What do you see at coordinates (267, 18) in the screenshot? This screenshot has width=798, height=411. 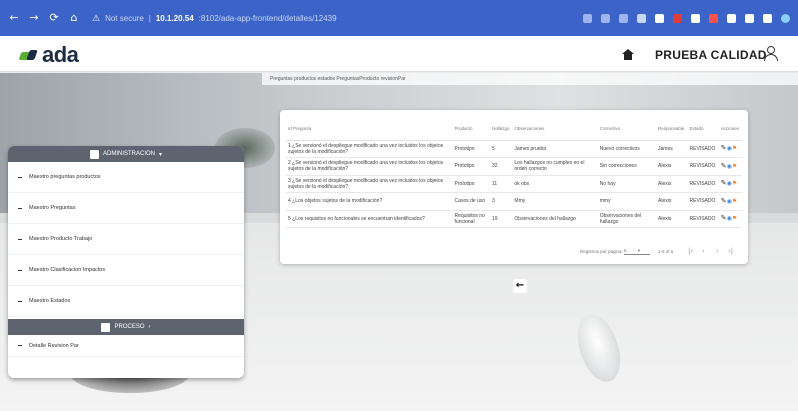 I see `url-path: :8102/ada-app-frontend/detalles/12439` at bounding box center [267, 18].